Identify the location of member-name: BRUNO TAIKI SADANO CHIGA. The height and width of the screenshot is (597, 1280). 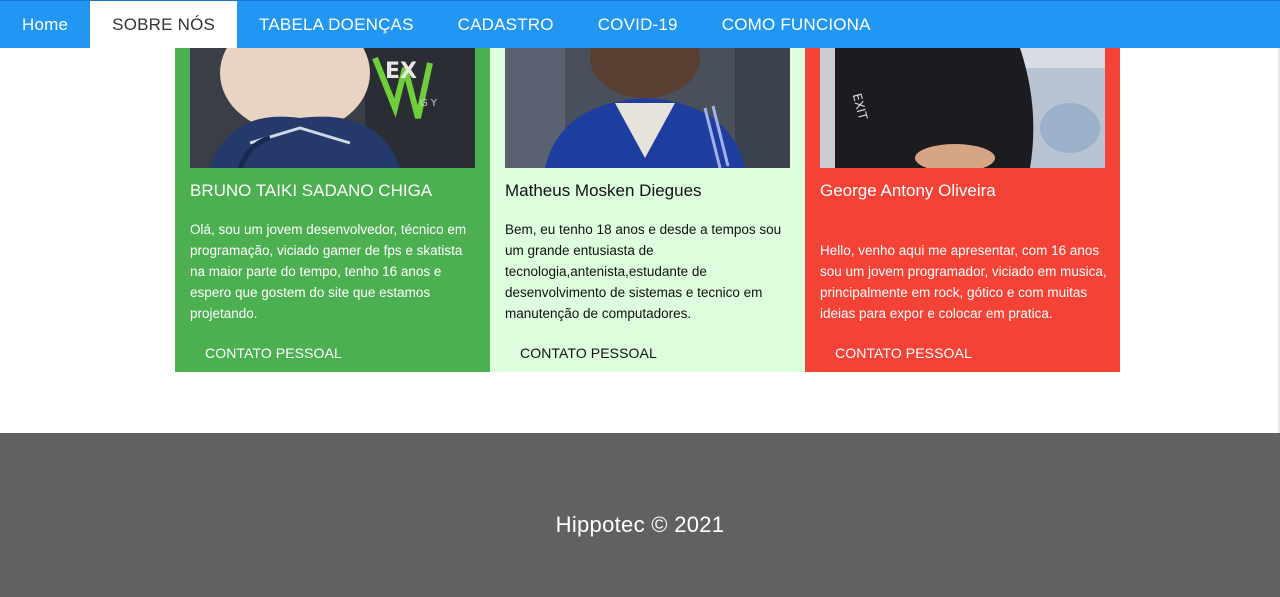
(311, 190).